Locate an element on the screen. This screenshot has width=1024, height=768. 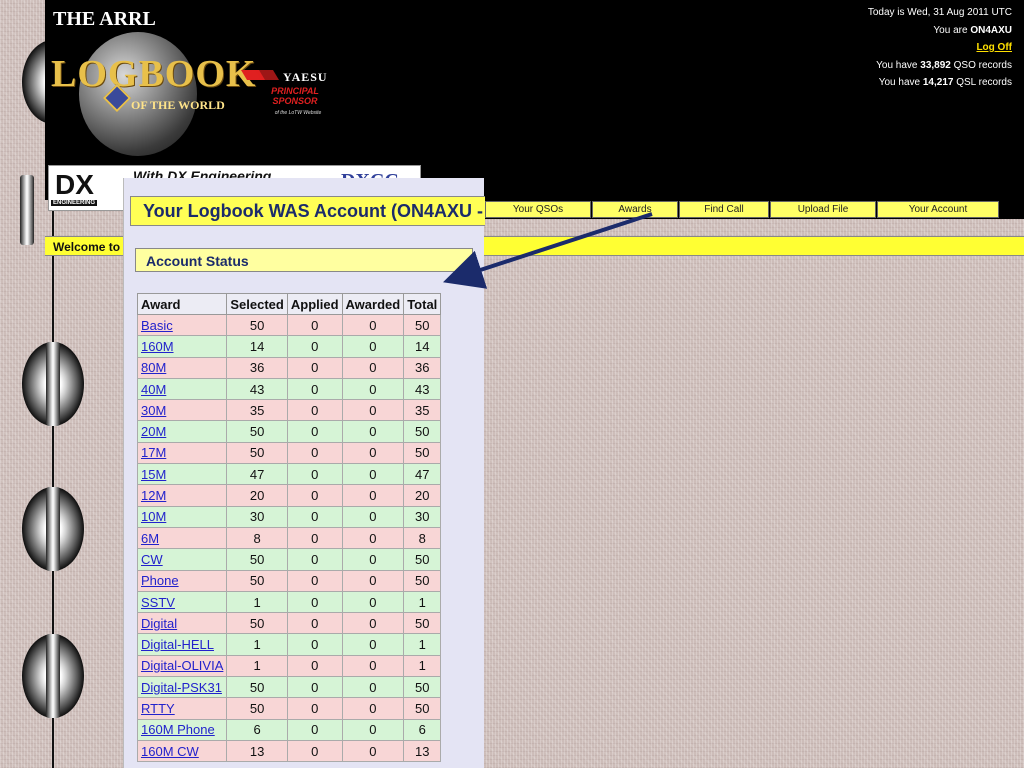
award-link: 80M is located at coordinates (153, 367).